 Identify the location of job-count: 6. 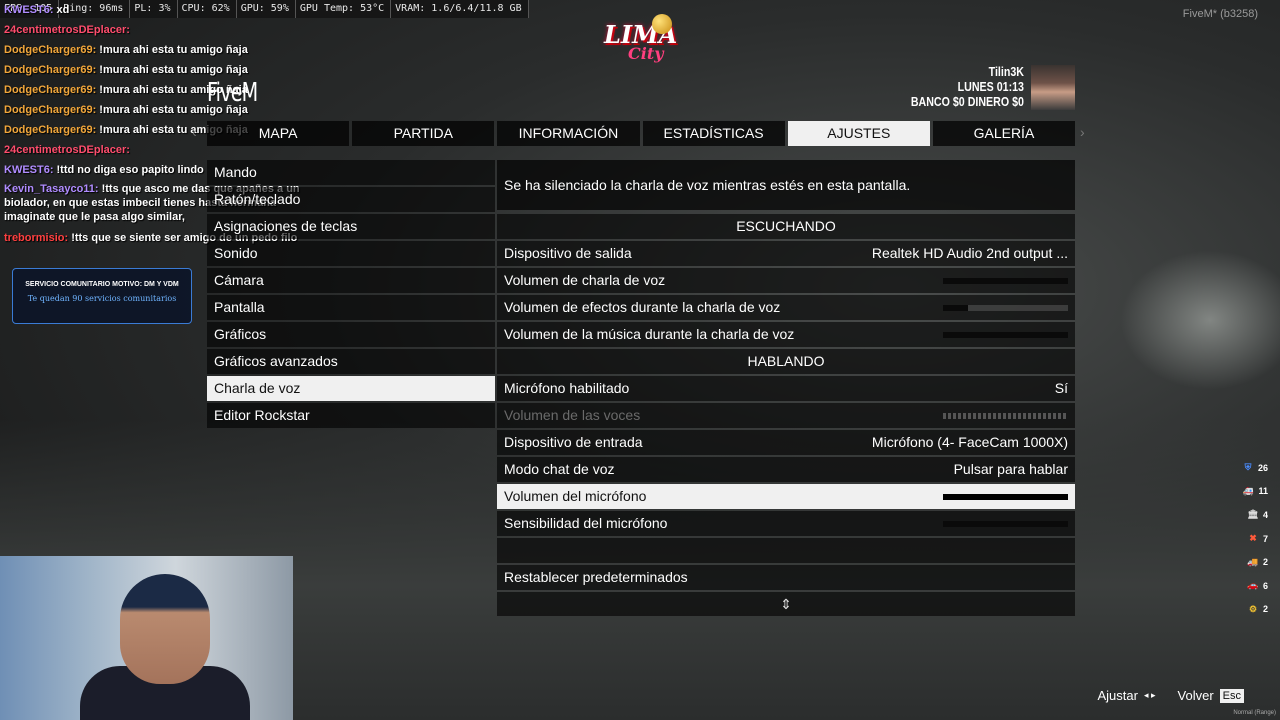
(1265, 585).